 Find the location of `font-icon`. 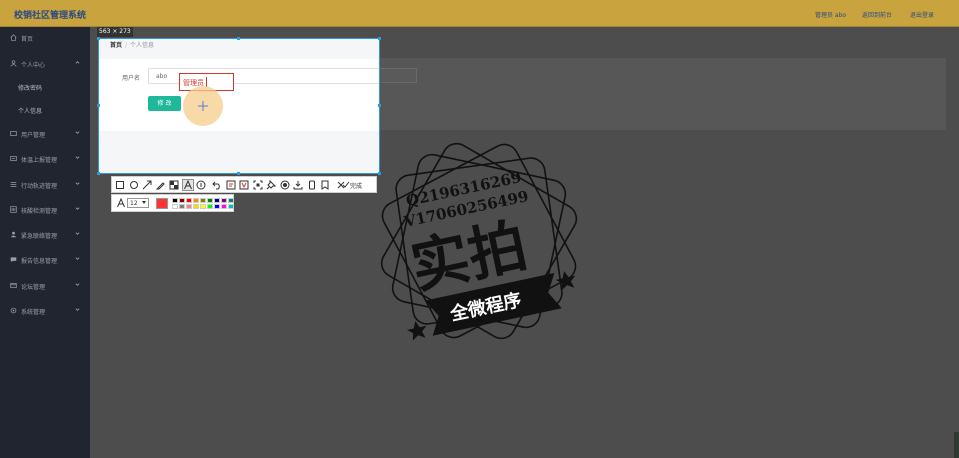

font-icon is located at coordinates (121, 203).